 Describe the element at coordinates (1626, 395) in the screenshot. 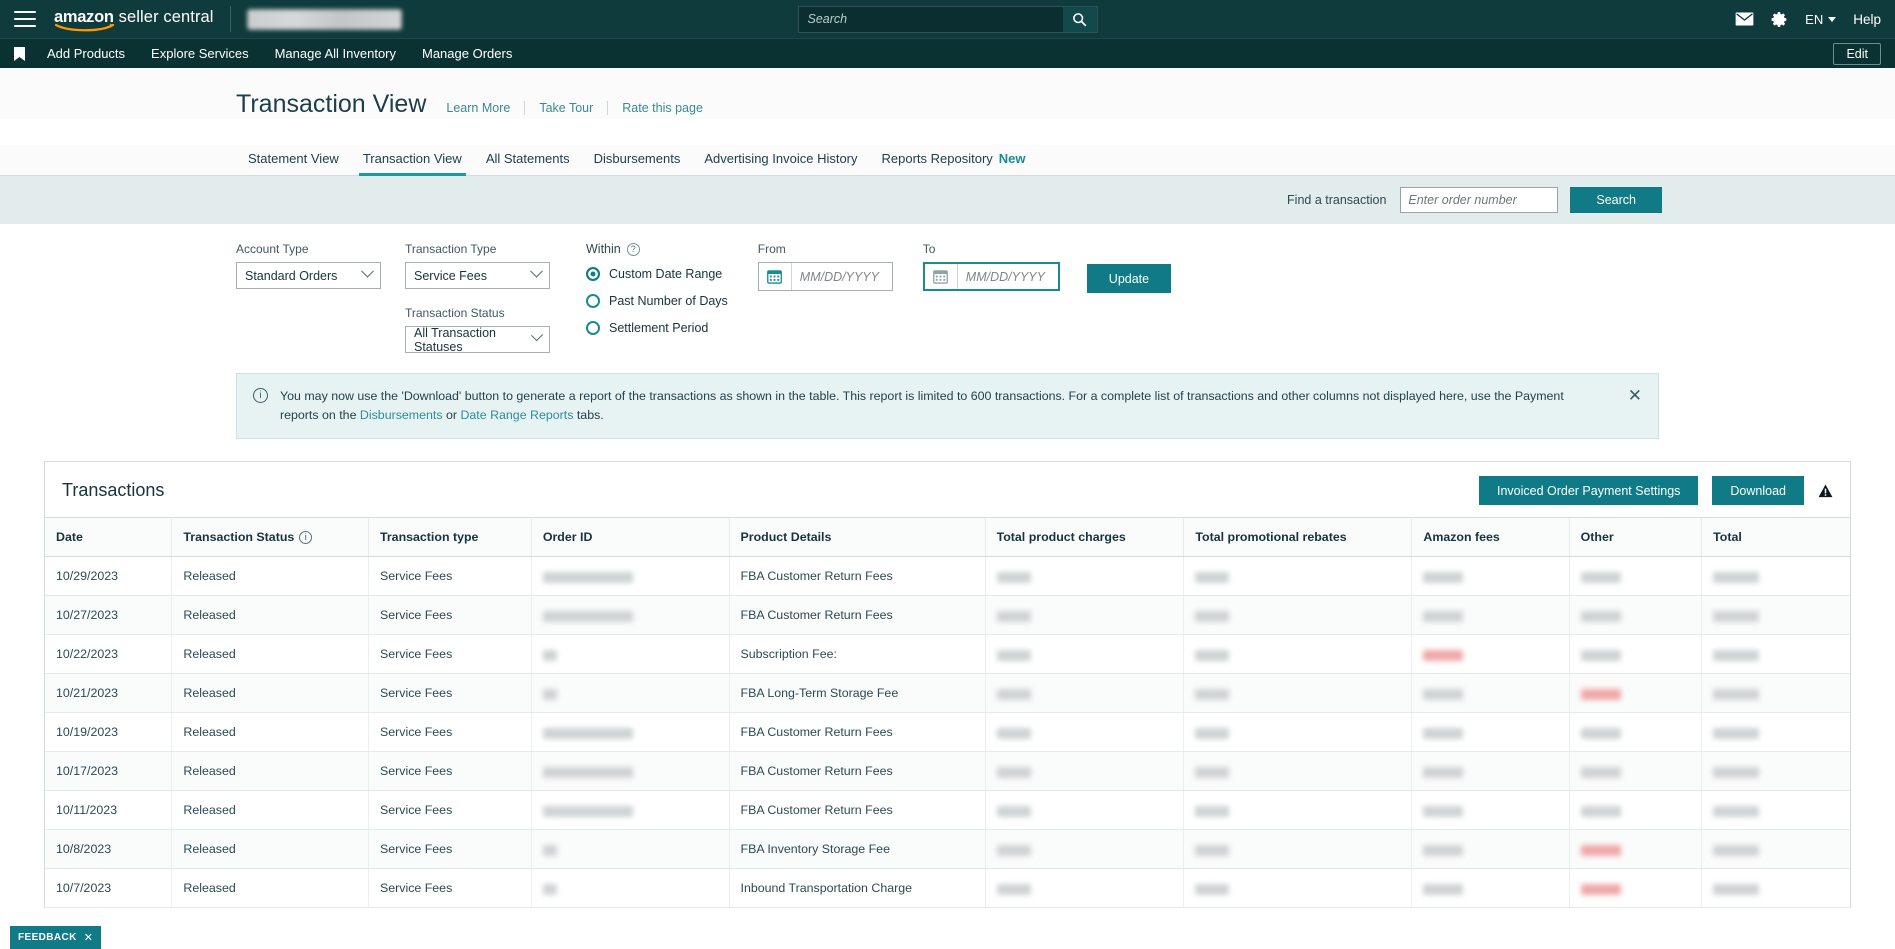

I see `close-icon: ✕` at that location.